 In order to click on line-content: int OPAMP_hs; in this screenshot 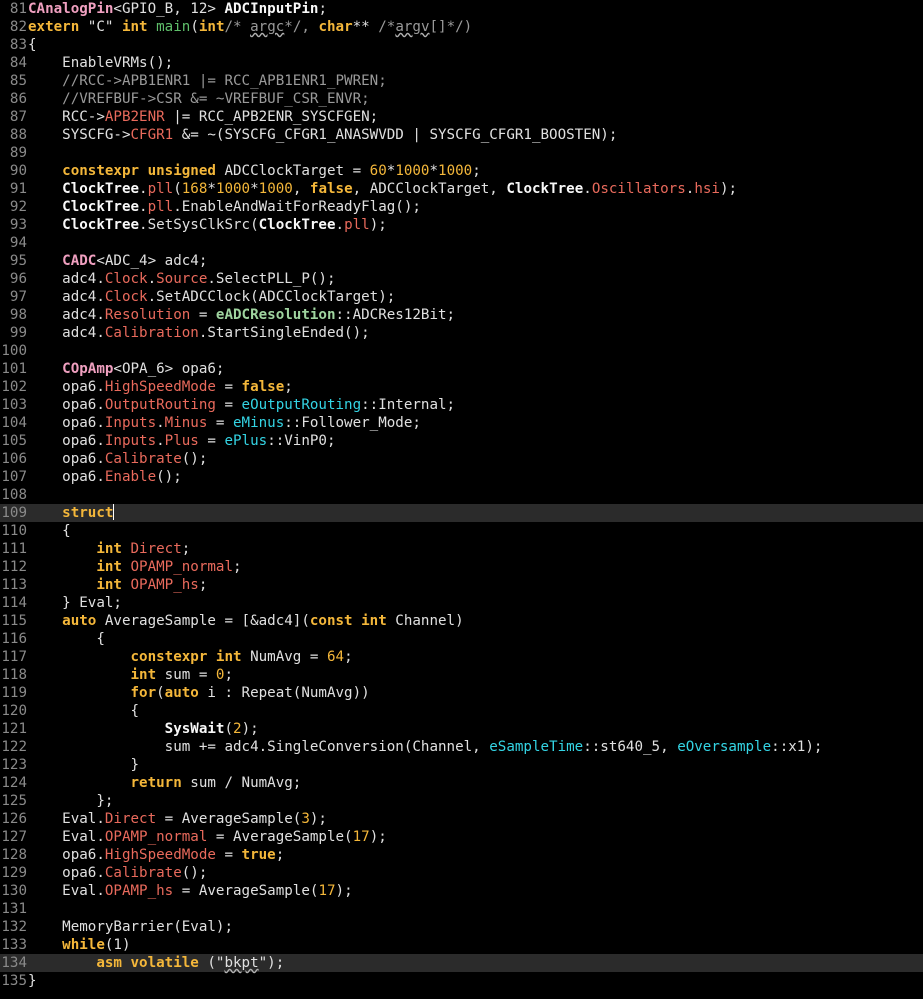, I will do `click(475, 585)`.